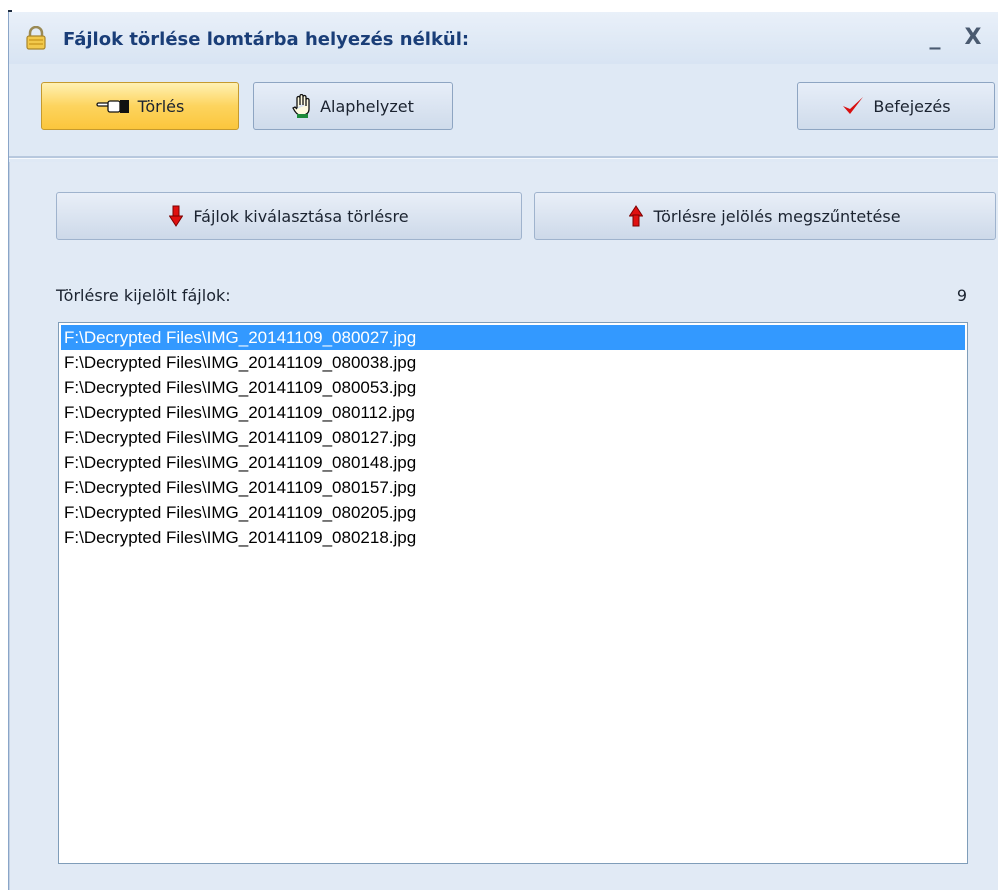 The width and height of the screenshot is (998, 890). Describe the element at coordinates (36, 38) in the screenshot. I see `padlock-icon` at that location.